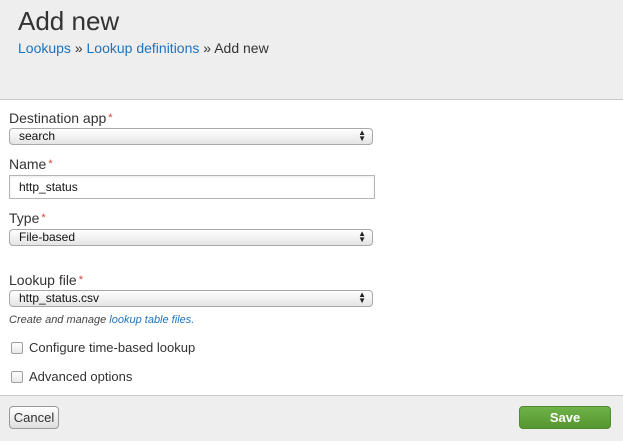  Describe the element at coordinates (191, 237) in the screenshot. I see `type-select: File-based ▲ ▼` at that location.